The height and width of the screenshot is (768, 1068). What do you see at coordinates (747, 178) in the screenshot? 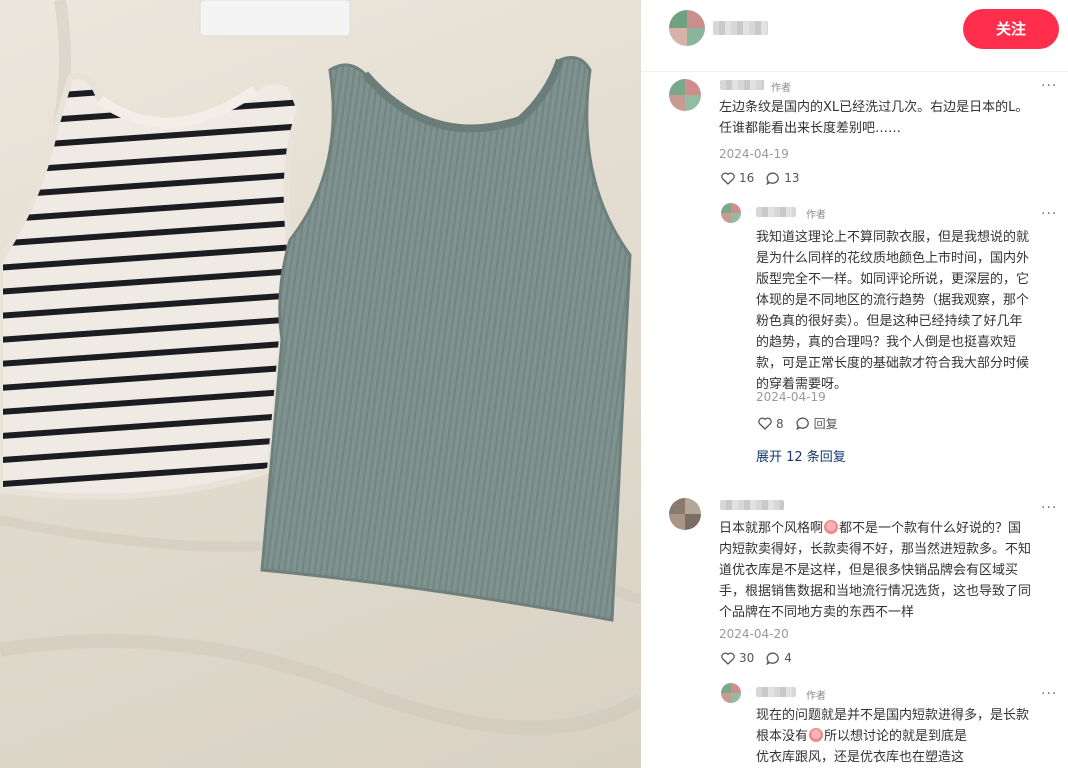
I see `like-count: 16` at bounding box center [747, 178].